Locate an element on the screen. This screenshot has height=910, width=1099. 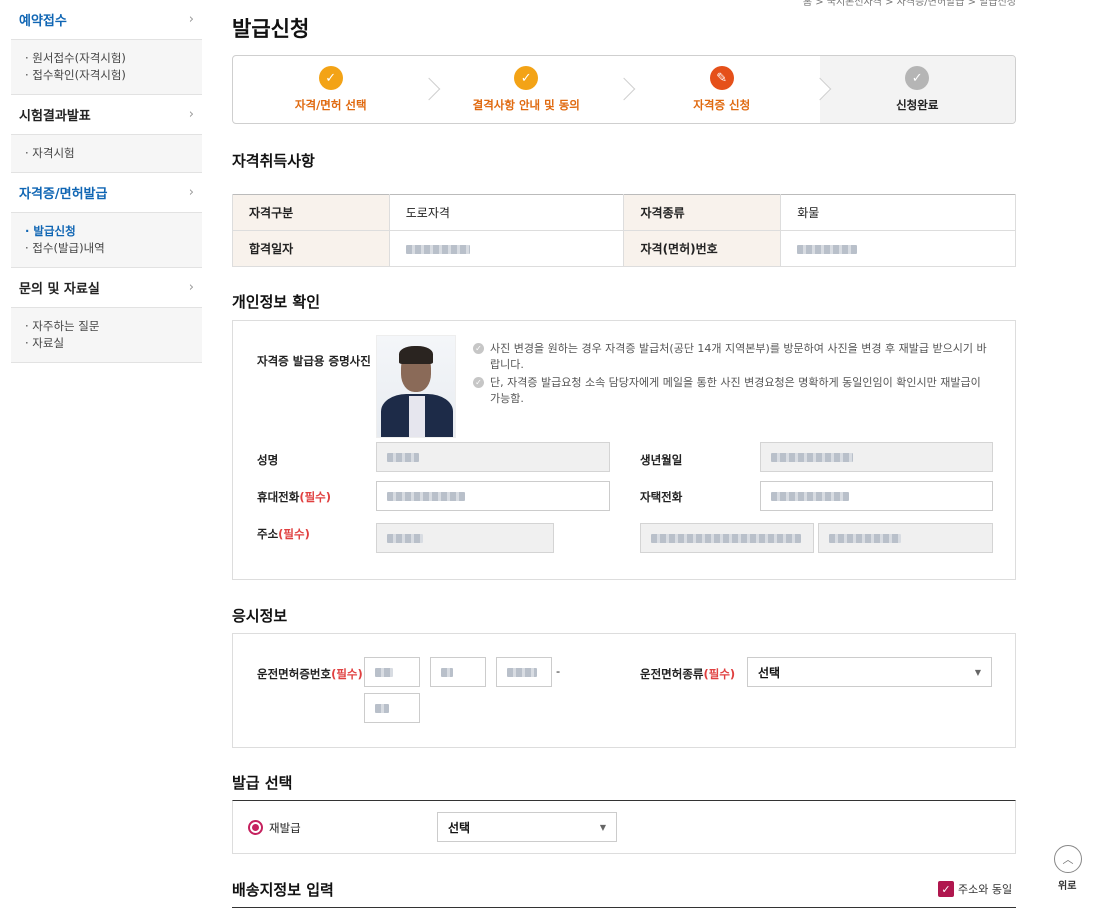
sidebar-head-results: 시험결과발표 › is located at coordinates (106, 115).